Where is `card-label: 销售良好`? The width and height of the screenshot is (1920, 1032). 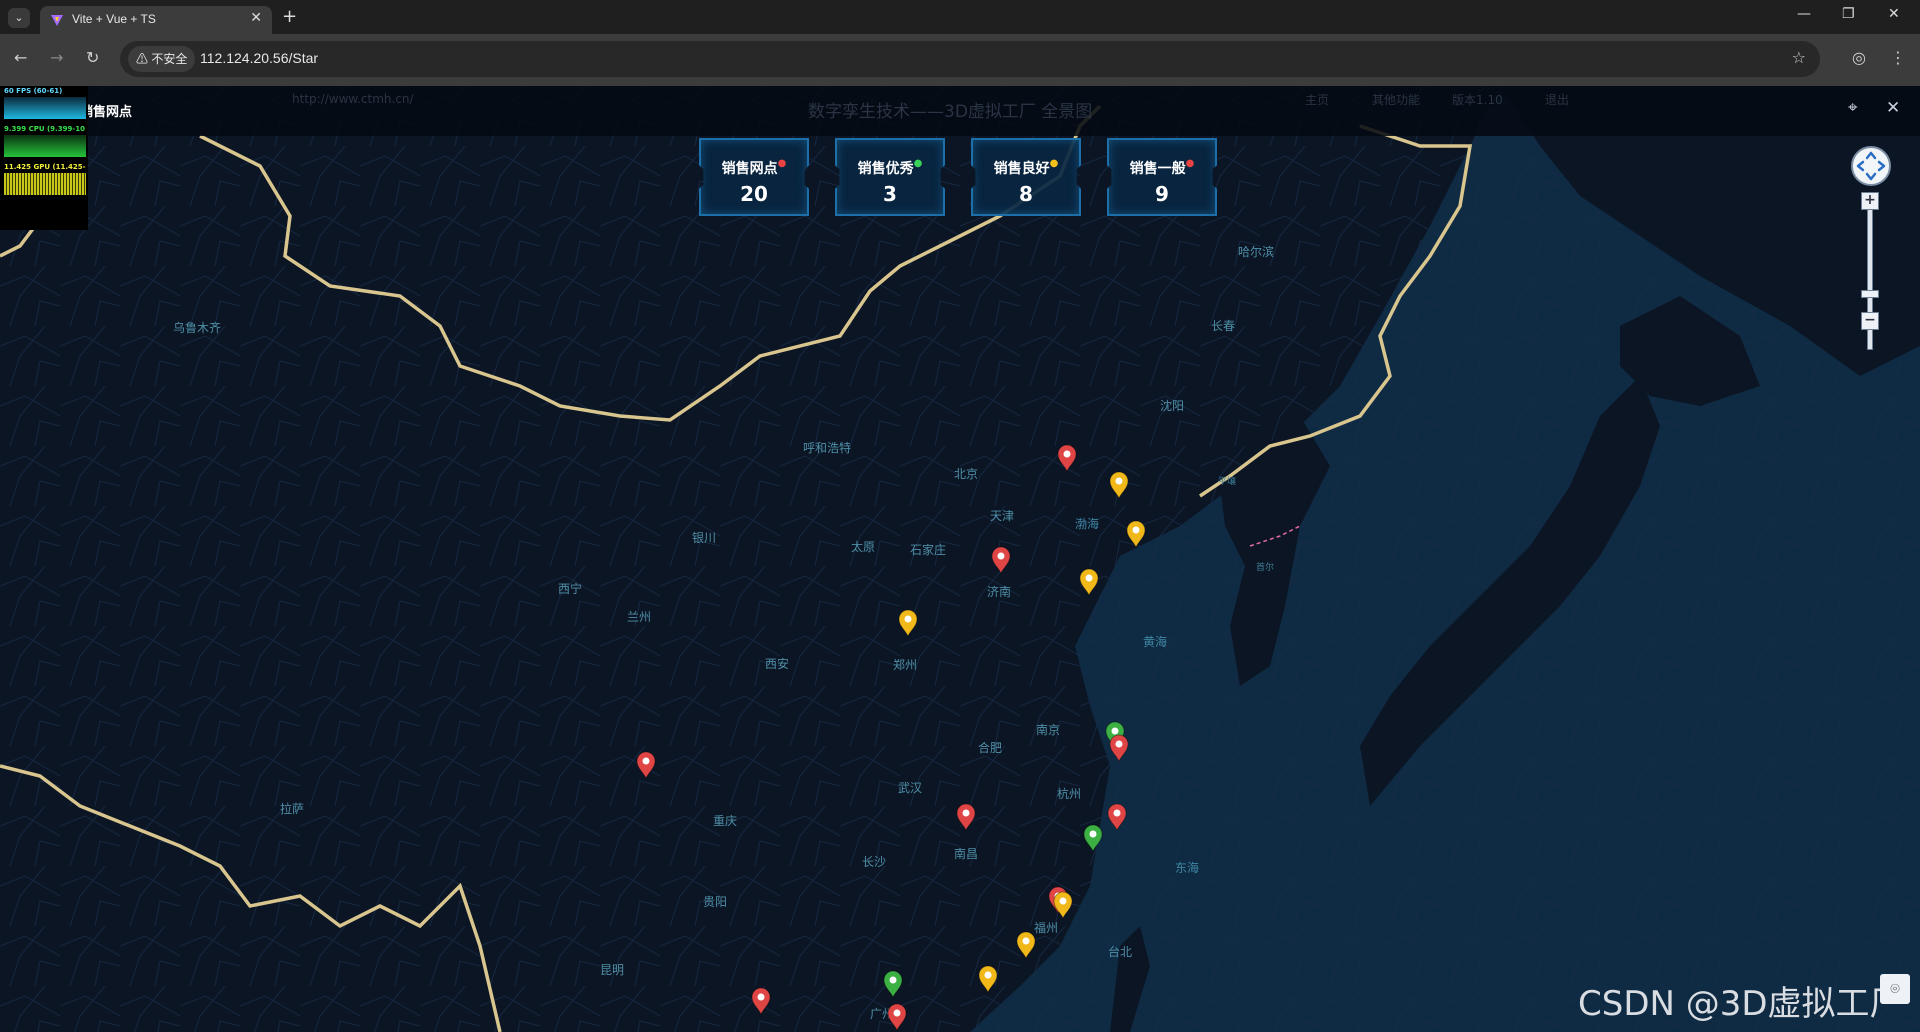 card-label: 销售良好 is located at coordinates (1021, 169).